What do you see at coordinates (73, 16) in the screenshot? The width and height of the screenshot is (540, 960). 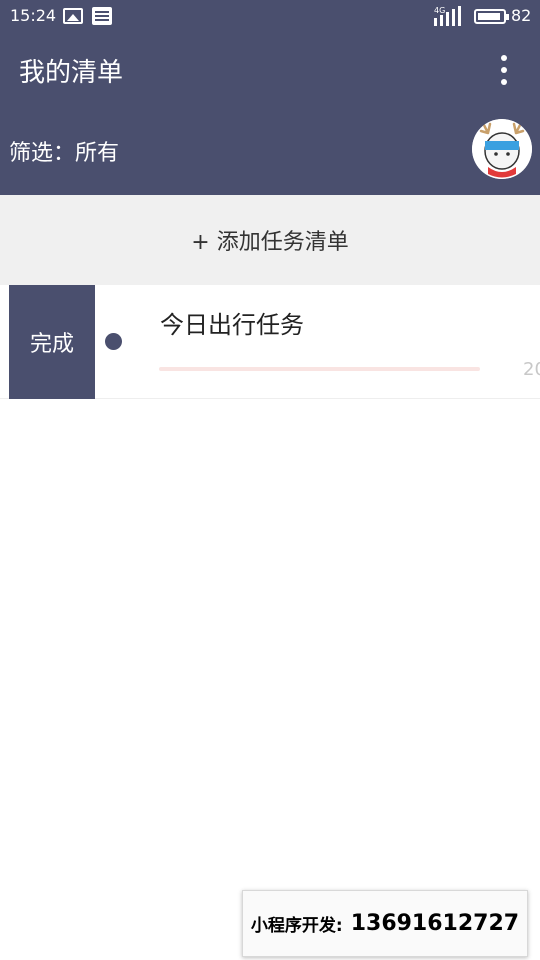 I see `image-icon` at bounding box center [73, 16].